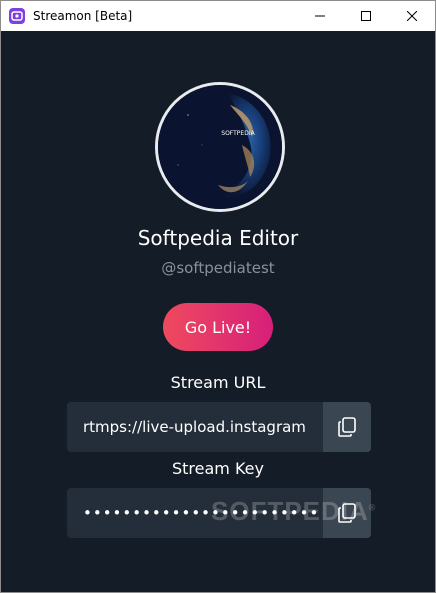 The height and width of the screenshot is (593, 436). I want to click on close-icon, so click(412, 16).